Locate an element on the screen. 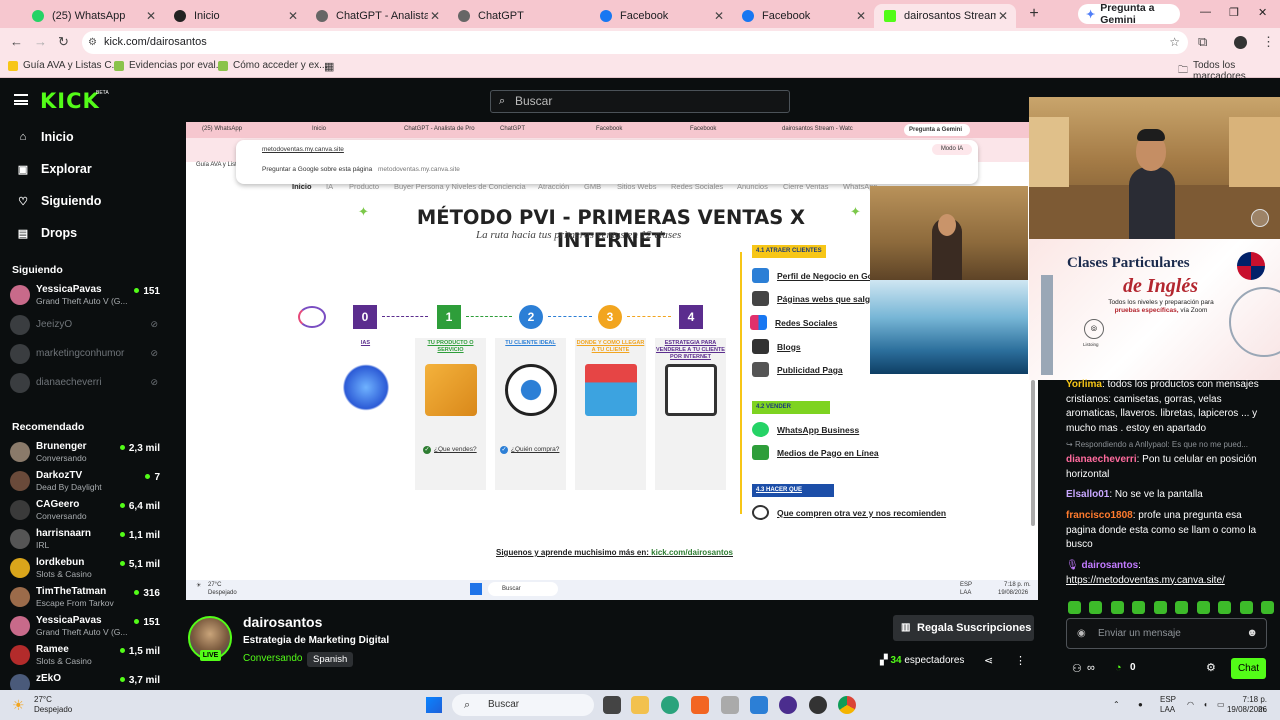  url-input: ⚙ kick.com/dairosantos ☆ is located at coordinates (635, 42).